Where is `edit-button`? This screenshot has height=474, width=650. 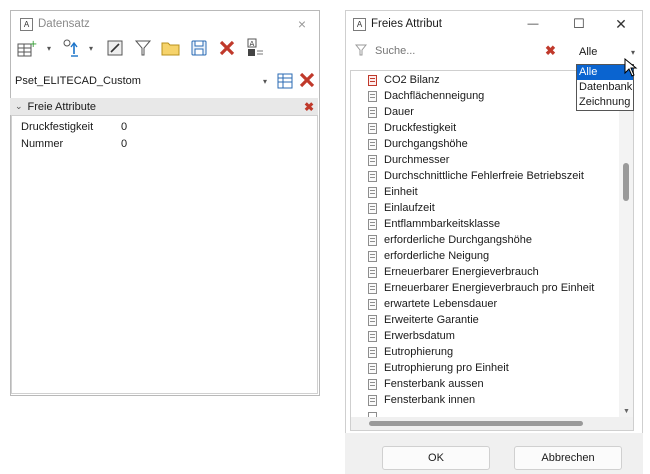
edit-button is located at coordinates (115, 48).